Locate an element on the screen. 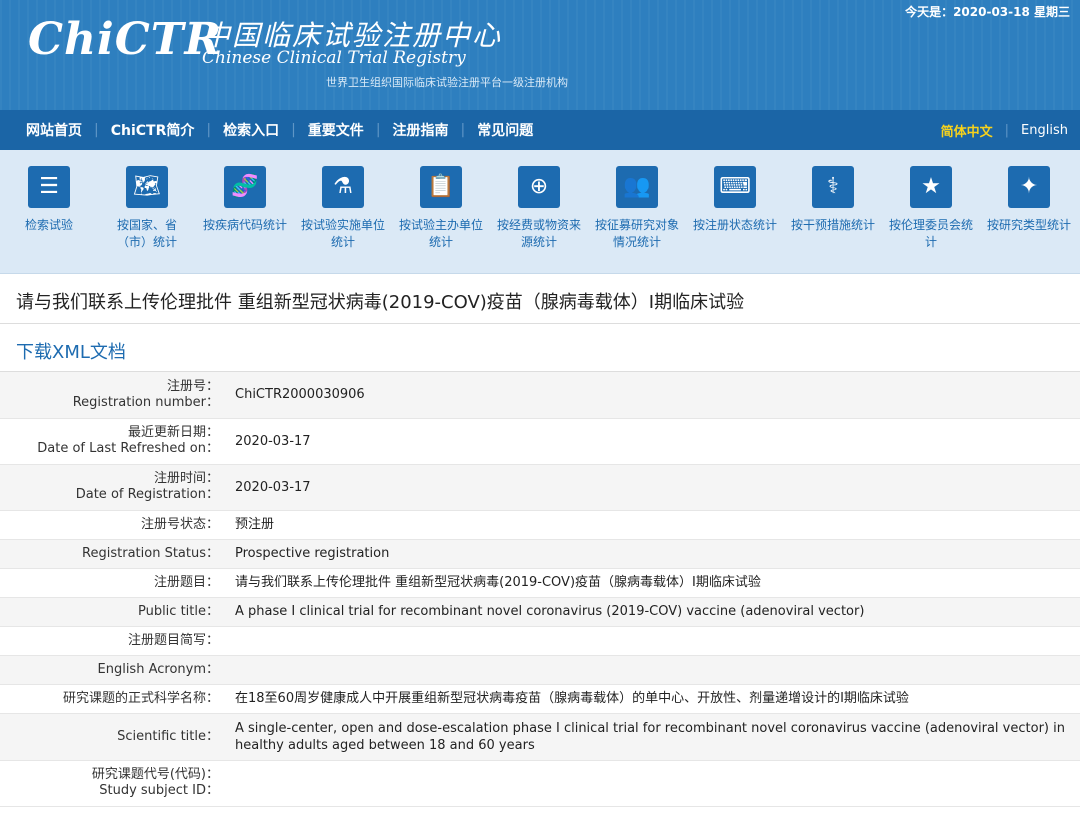  field-label: 研究课题代号(代码)： Study subject ID： is located at coordinates (113, 783).